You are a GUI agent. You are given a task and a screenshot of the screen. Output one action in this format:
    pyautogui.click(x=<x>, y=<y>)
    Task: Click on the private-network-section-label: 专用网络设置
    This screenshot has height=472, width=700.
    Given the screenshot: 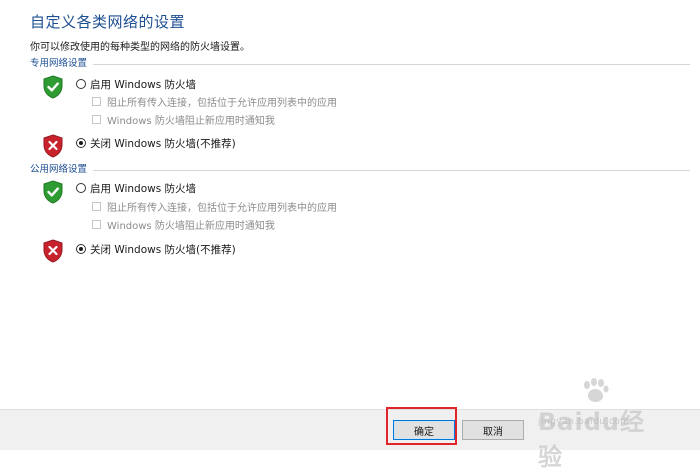 What is the action you would take?
    pyautogui.click(x=62, y=64)
    